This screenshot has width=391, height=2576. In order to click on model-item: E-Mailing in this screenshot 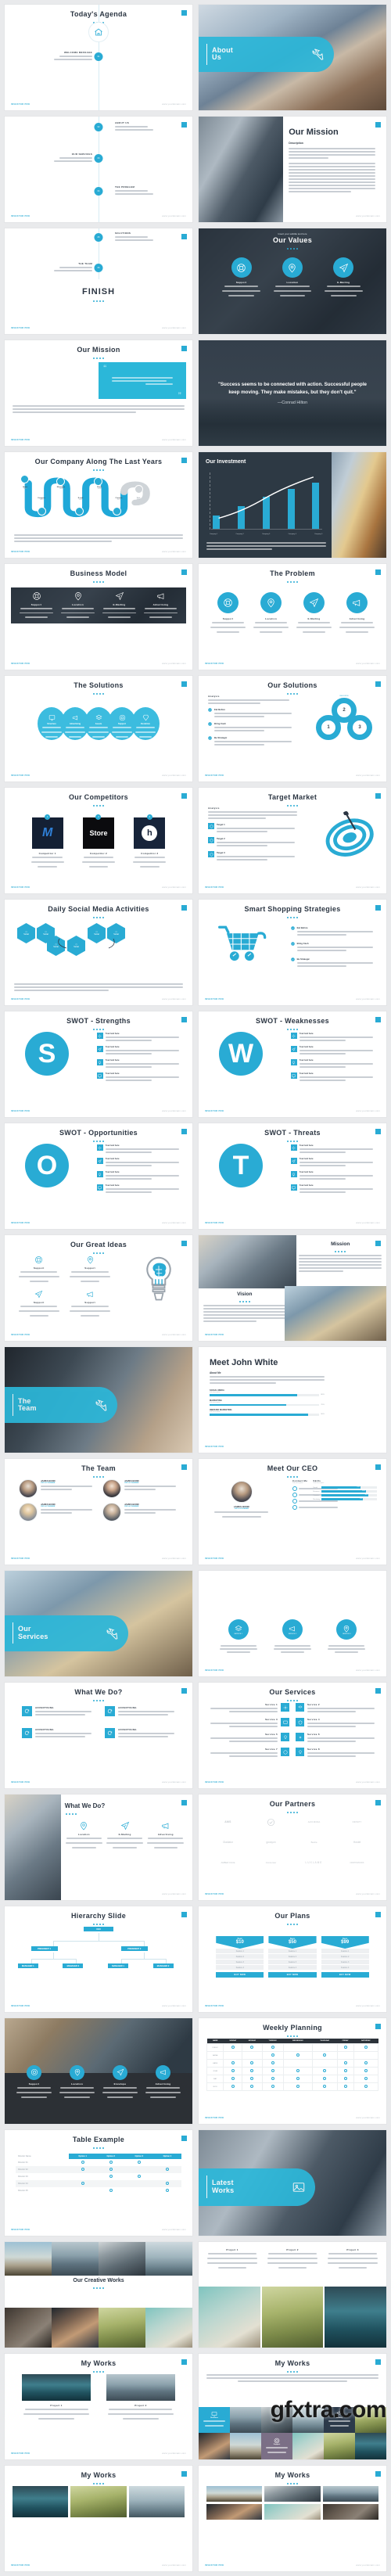, I will do `click(119, 605)`.